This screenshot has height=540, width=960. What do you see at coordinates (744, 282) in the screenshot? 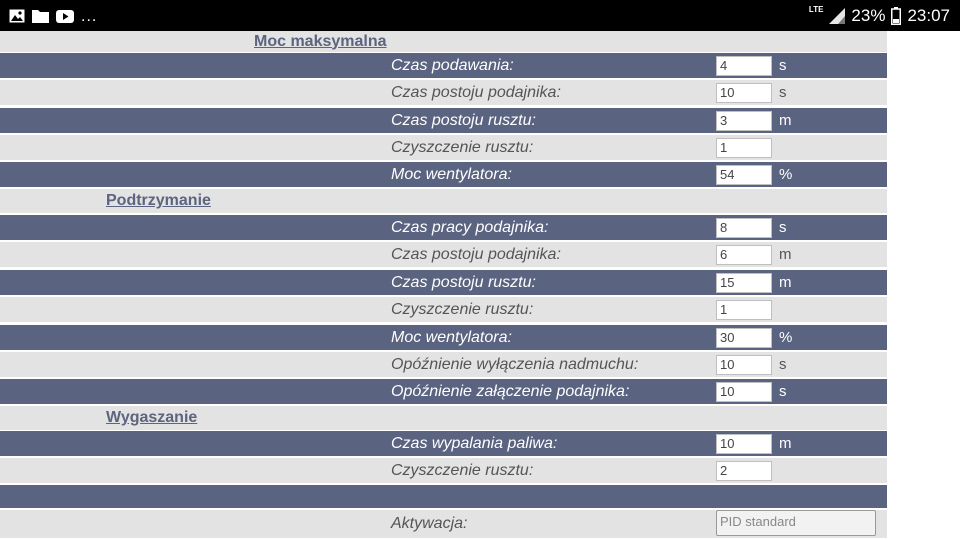
I see `setting-input: 15` at bounding box center [744, 282].